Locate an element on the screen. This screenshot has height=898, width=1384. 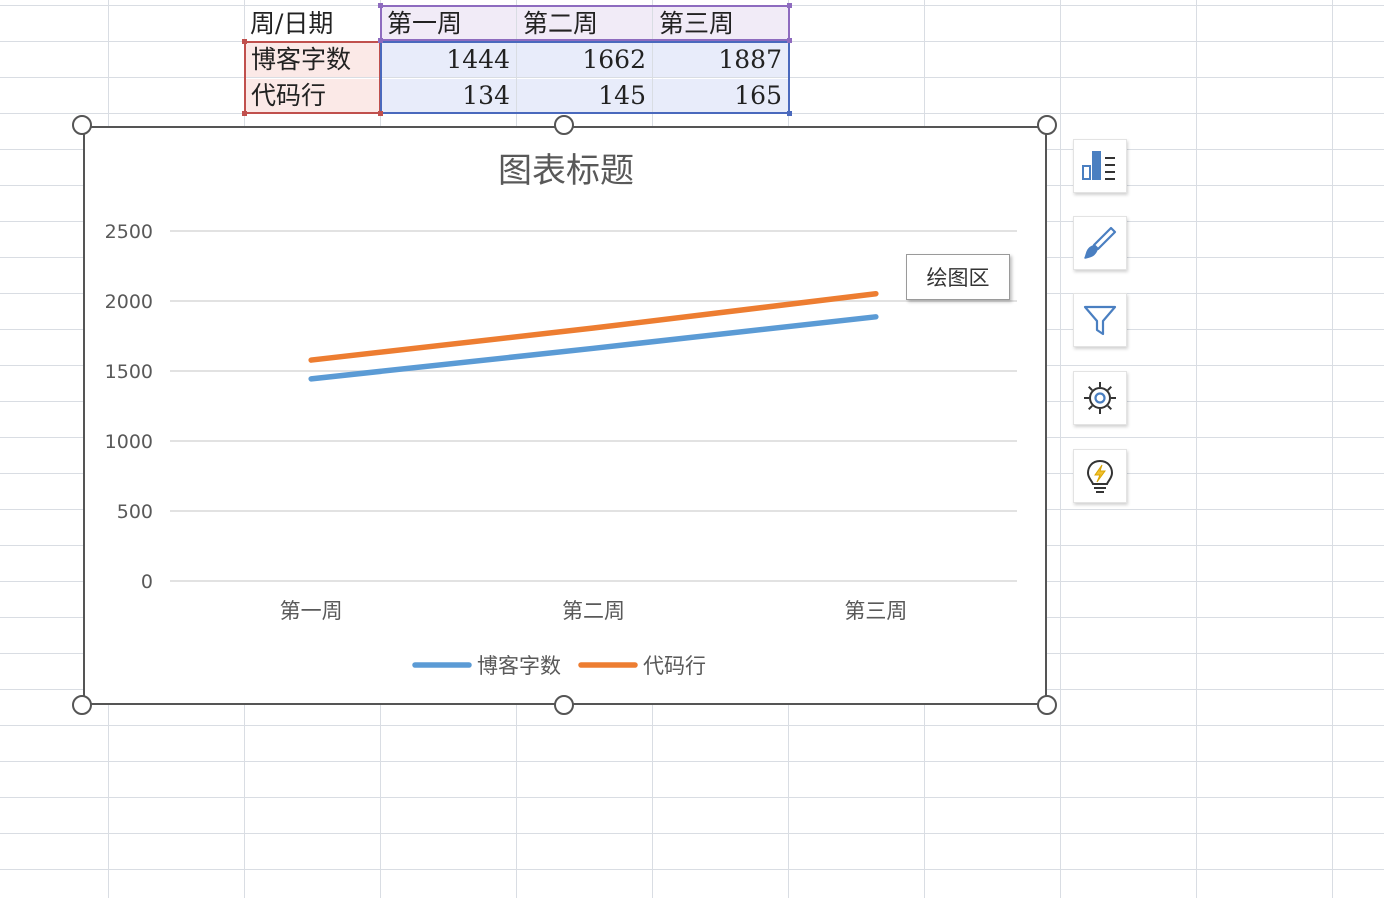
chart-elements-icon is located at coordinates (1098, 165).